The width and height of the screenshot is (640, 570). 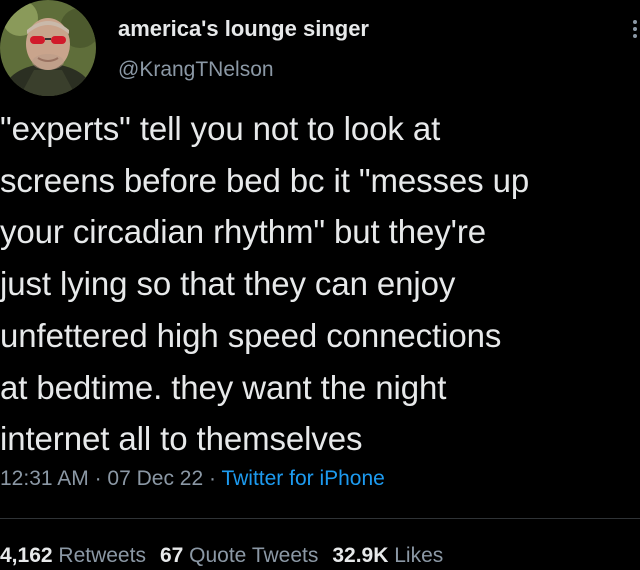 What do you see at coordinates (26, 555) in the screenshot?
I see `retweets-count: 4,162` at bounding box center [26, 555].